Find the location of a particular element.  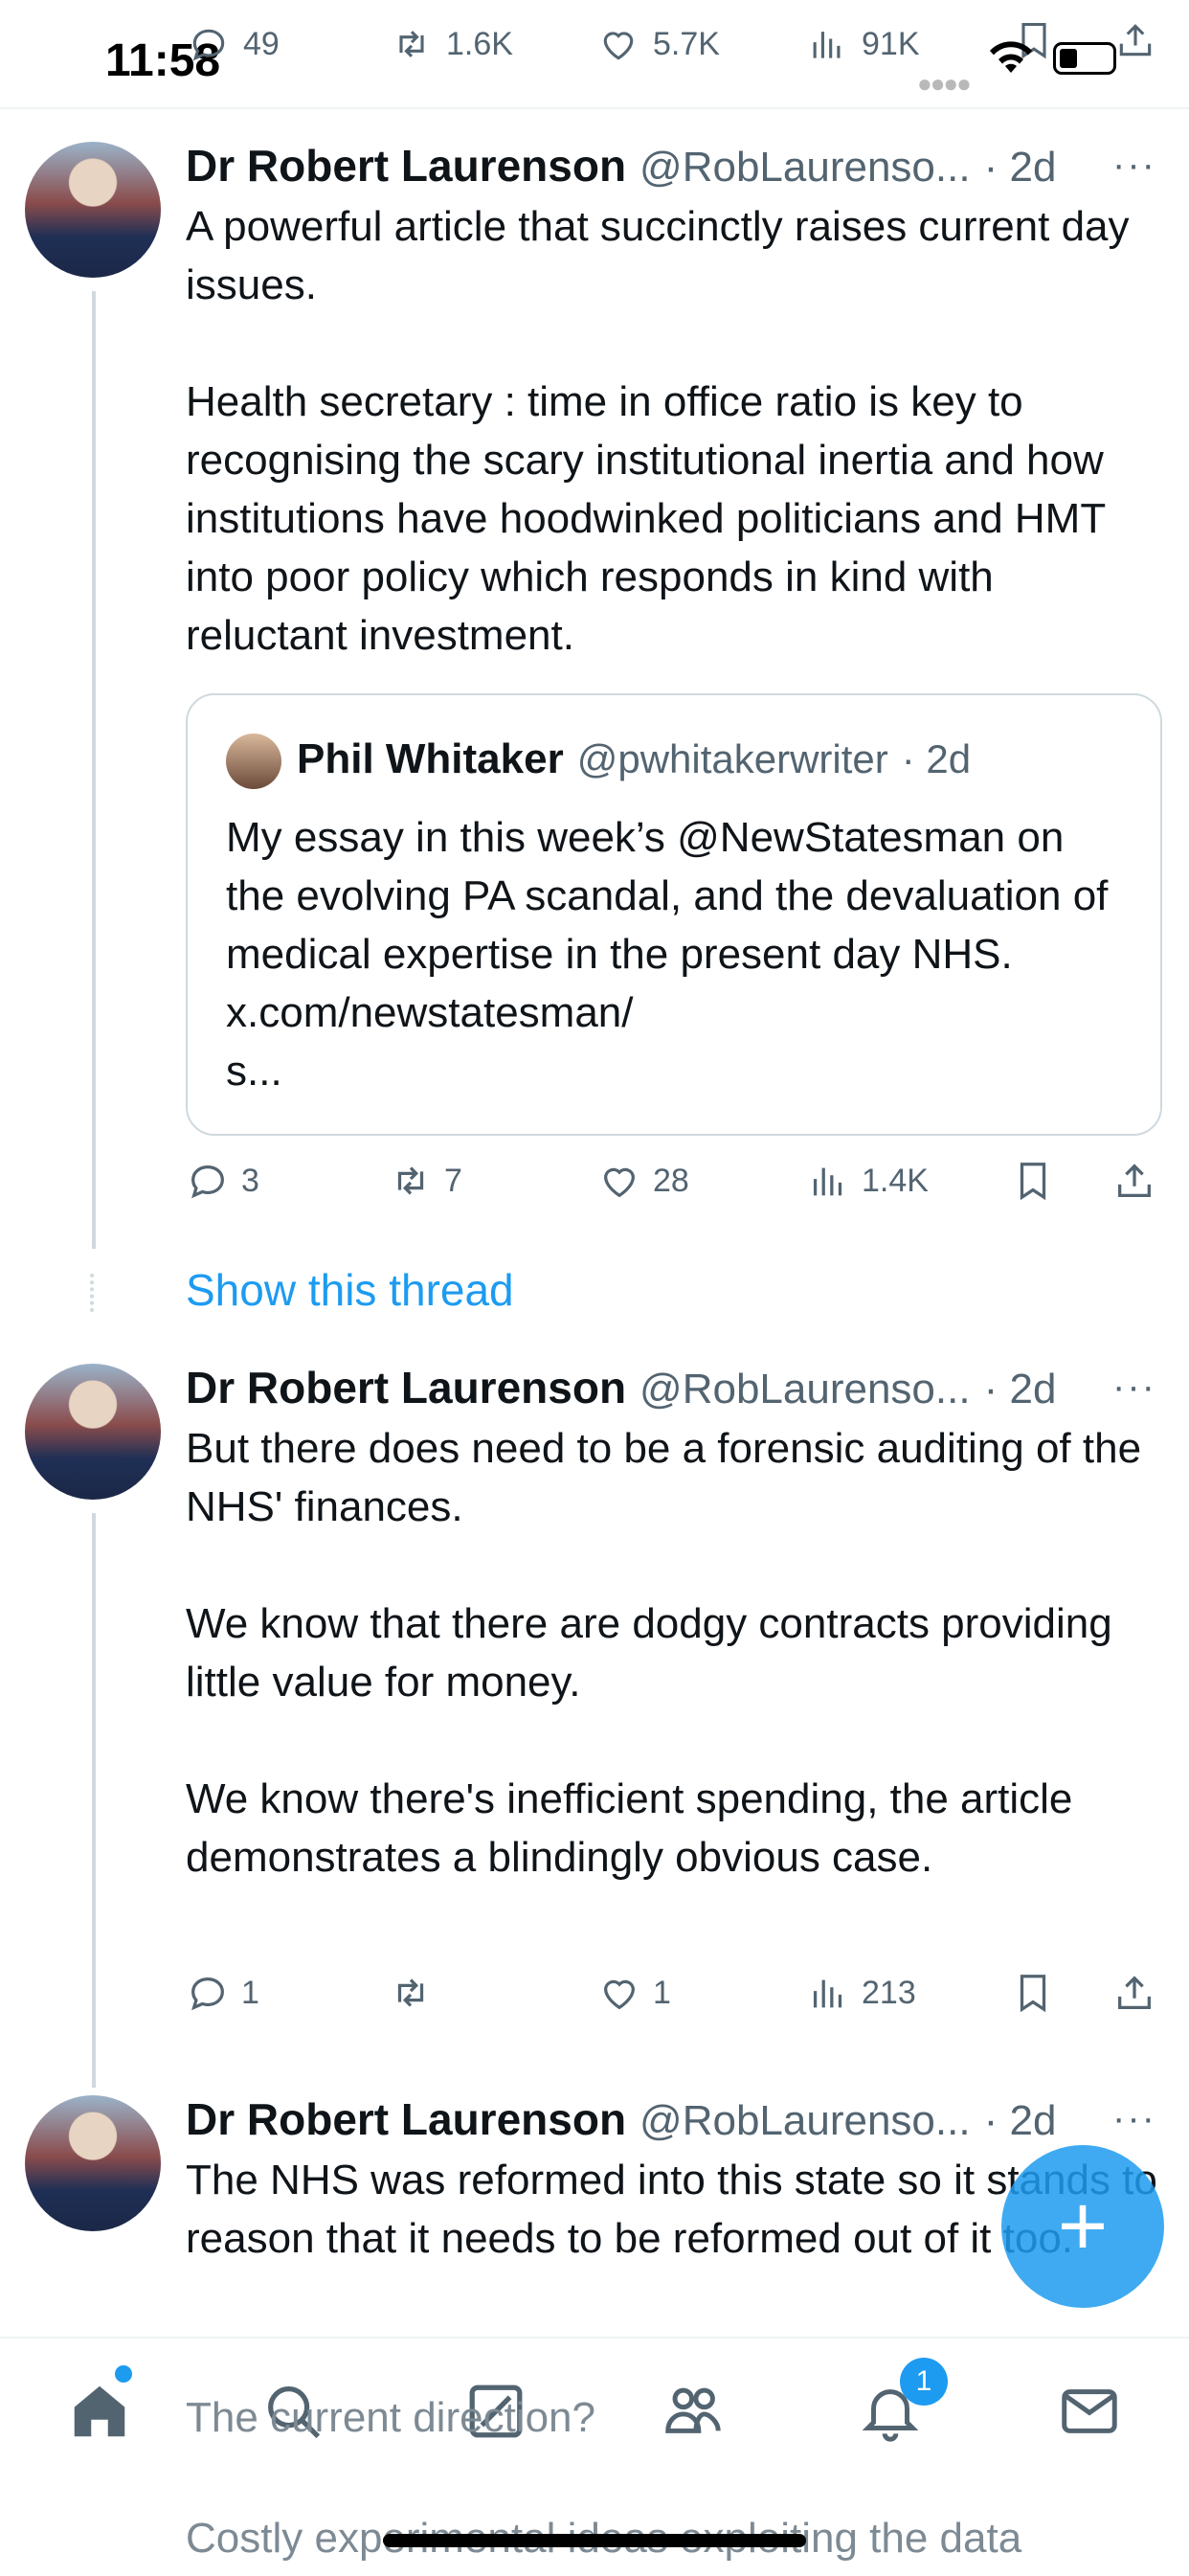

like-button: 28 is located at coordinates (643, 1181).